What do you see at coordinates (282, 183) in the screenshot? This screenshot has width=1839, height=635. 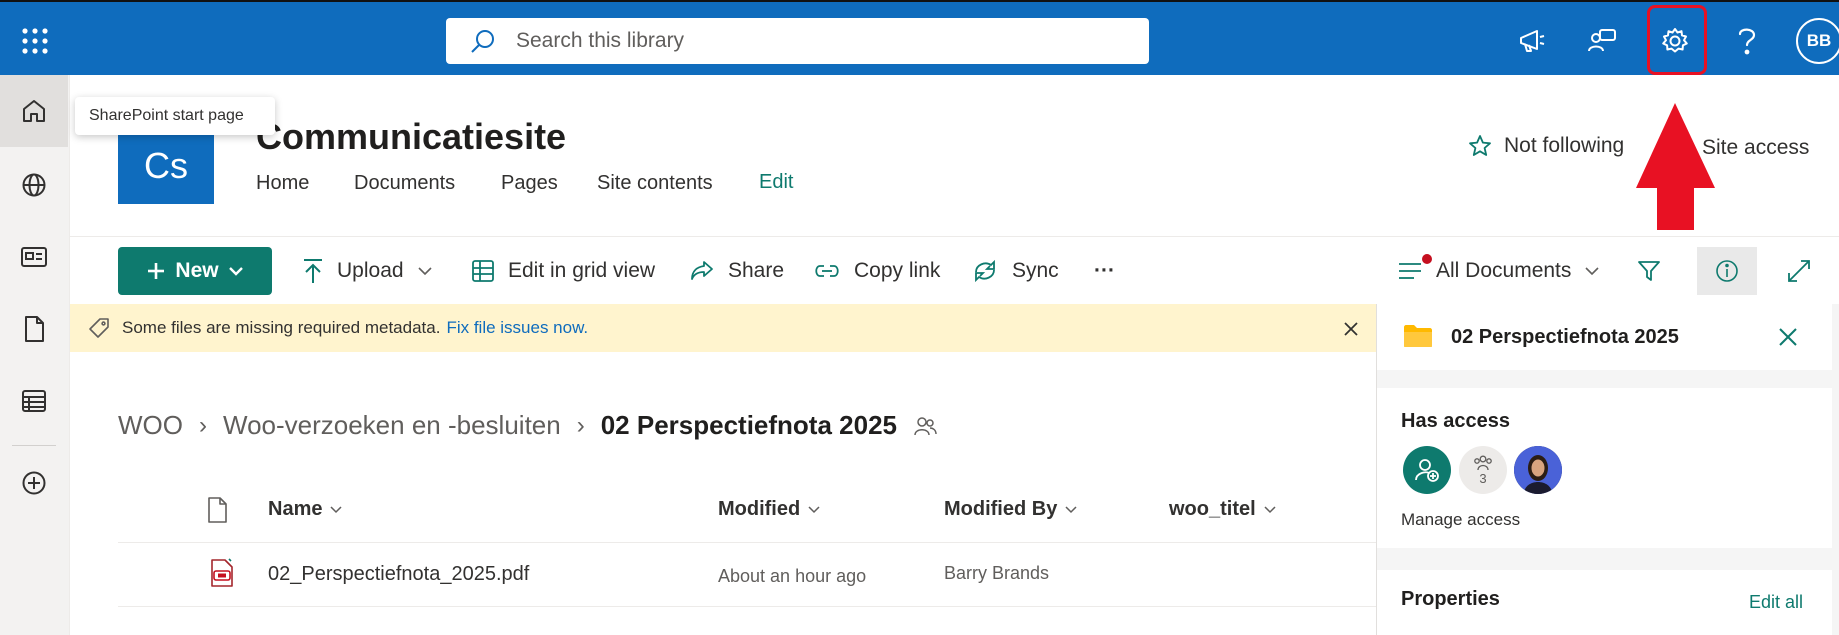 I see `site-nav-home: Home` at bounding box center [282, 183].